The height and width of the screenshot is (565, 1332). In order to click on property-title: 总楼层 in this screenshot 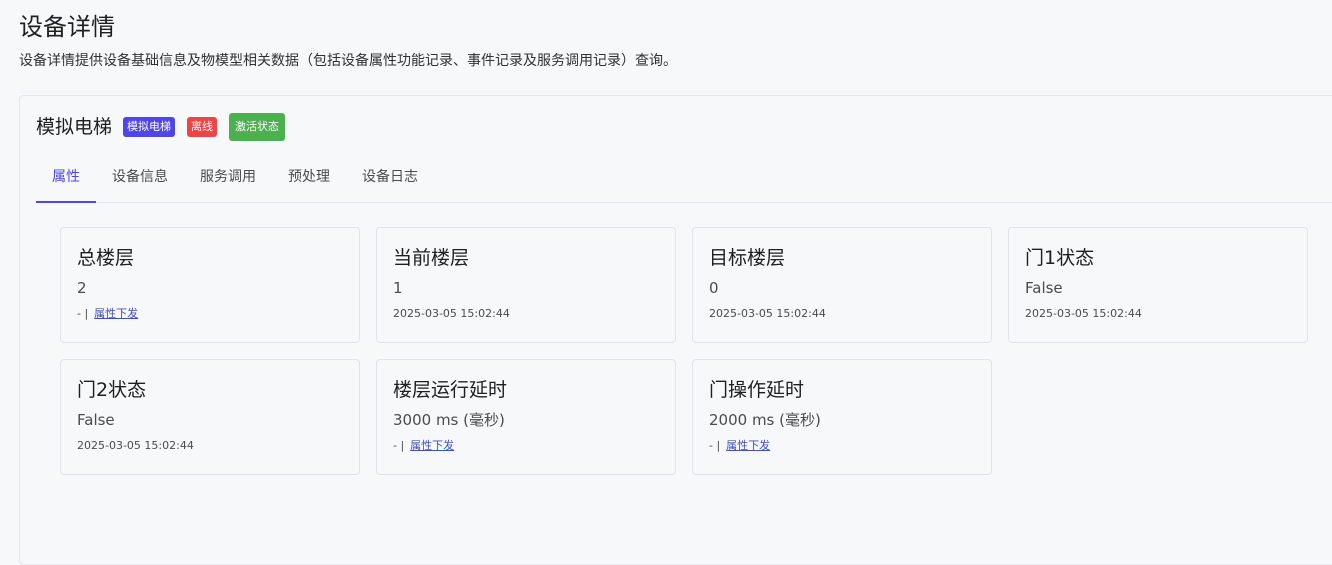, I will do `click(106, 258)`.